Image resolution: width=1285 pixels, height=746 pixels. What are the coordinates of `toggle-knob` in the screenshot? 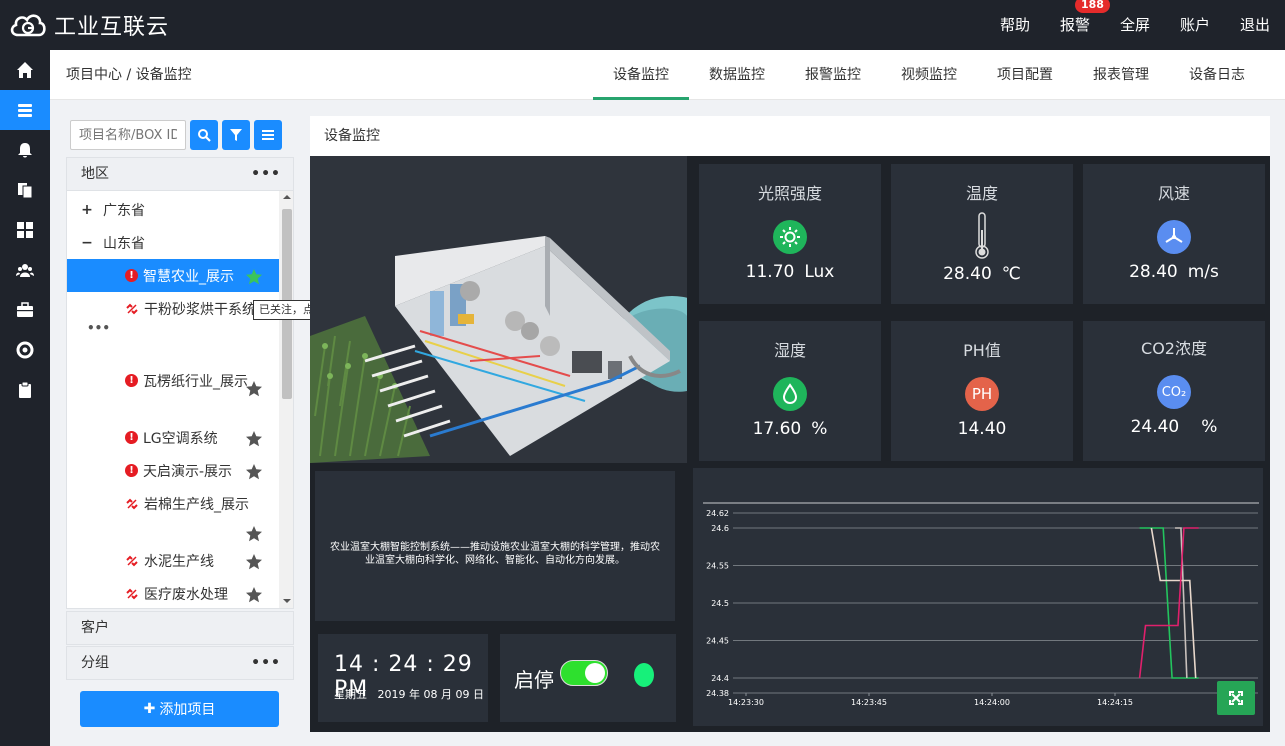 It's located at (595, 673).